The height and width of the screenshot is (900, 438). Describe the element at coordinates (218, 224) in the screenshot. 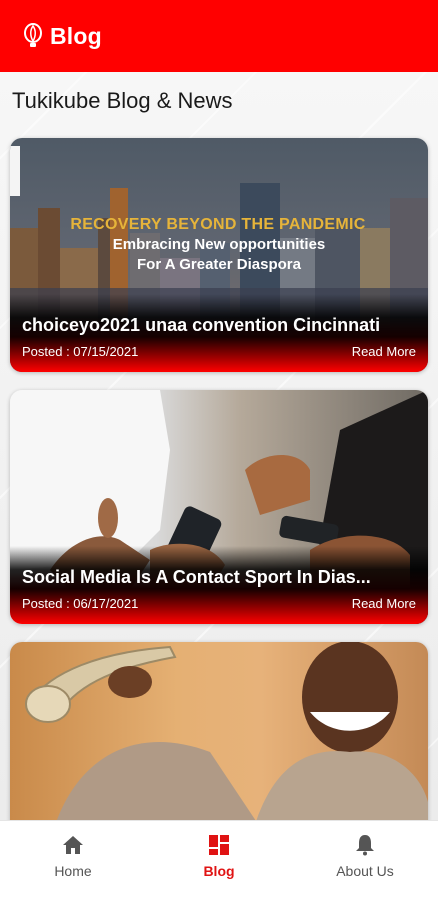

I see `banner-headline: RECOVERY BEYOND THE PANDEMIC` at that location.